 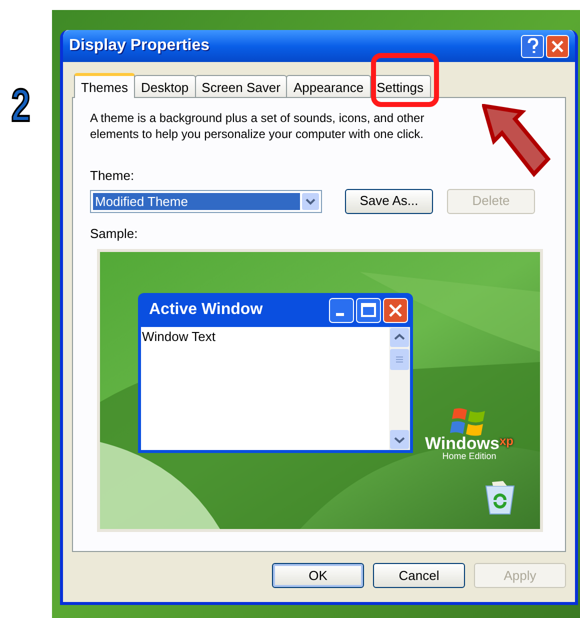 I want to click on cancel-button: Cancel, so click(x=419, y=575).